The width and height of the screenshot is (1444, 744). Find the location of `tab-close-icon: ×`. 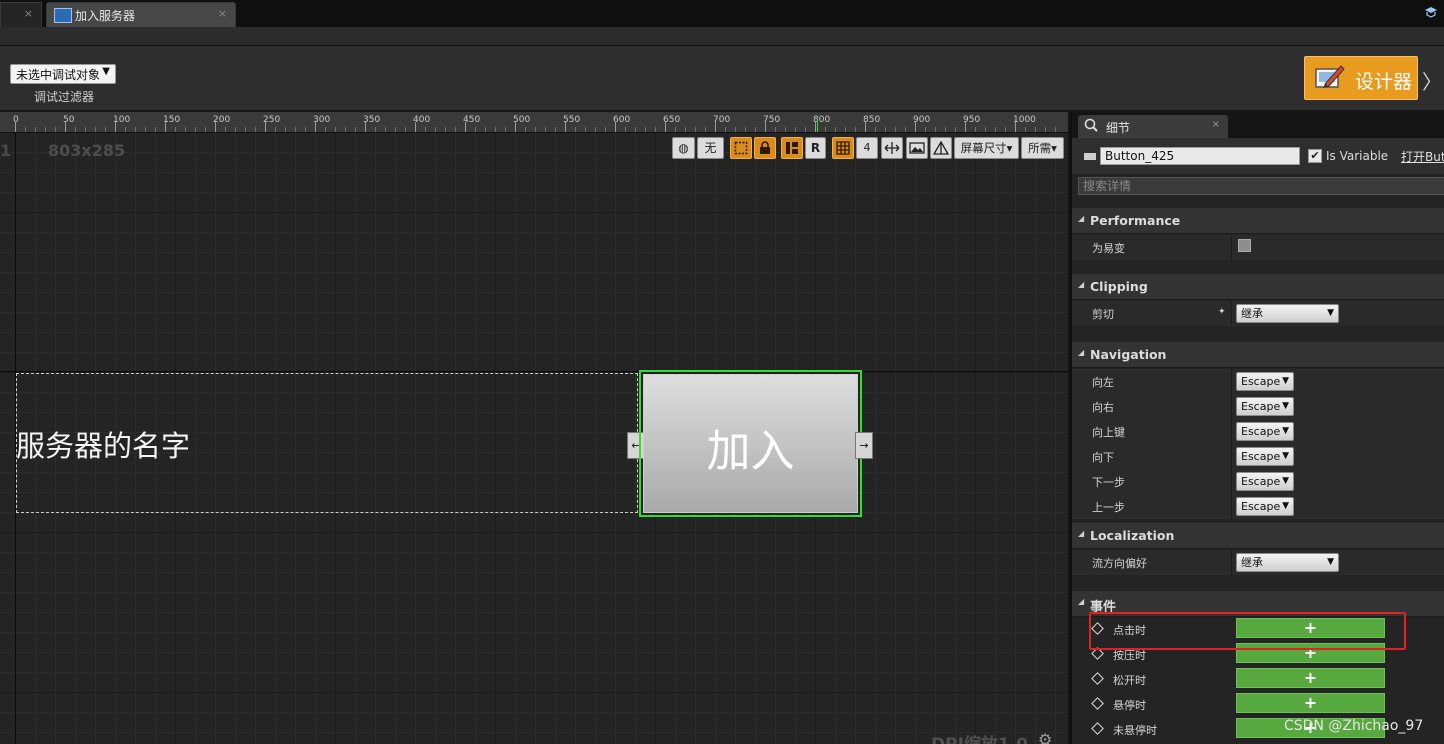

tab-close-icon: × is located at coordinates (222, 13).